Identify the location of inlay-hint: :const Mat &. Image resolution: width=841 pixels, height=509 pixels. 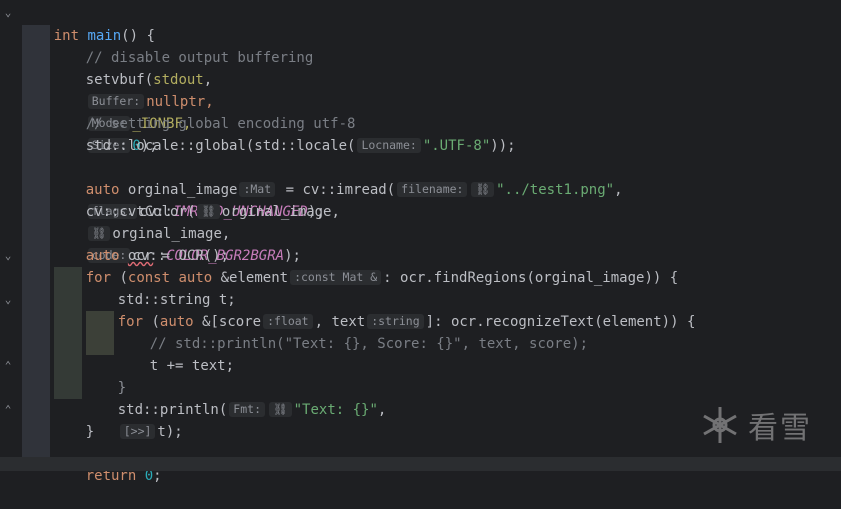
(336, 277).